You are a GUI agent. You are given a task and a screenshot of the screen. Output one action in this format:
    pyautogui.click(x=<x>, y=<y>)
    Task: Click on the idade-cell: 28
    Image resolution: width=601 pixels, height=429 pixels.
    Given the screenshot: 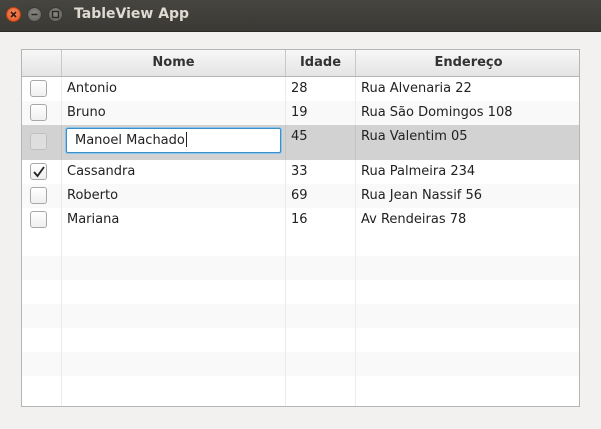 What is the action you would take?
    pyautogui.click(x=321, y=89)
    